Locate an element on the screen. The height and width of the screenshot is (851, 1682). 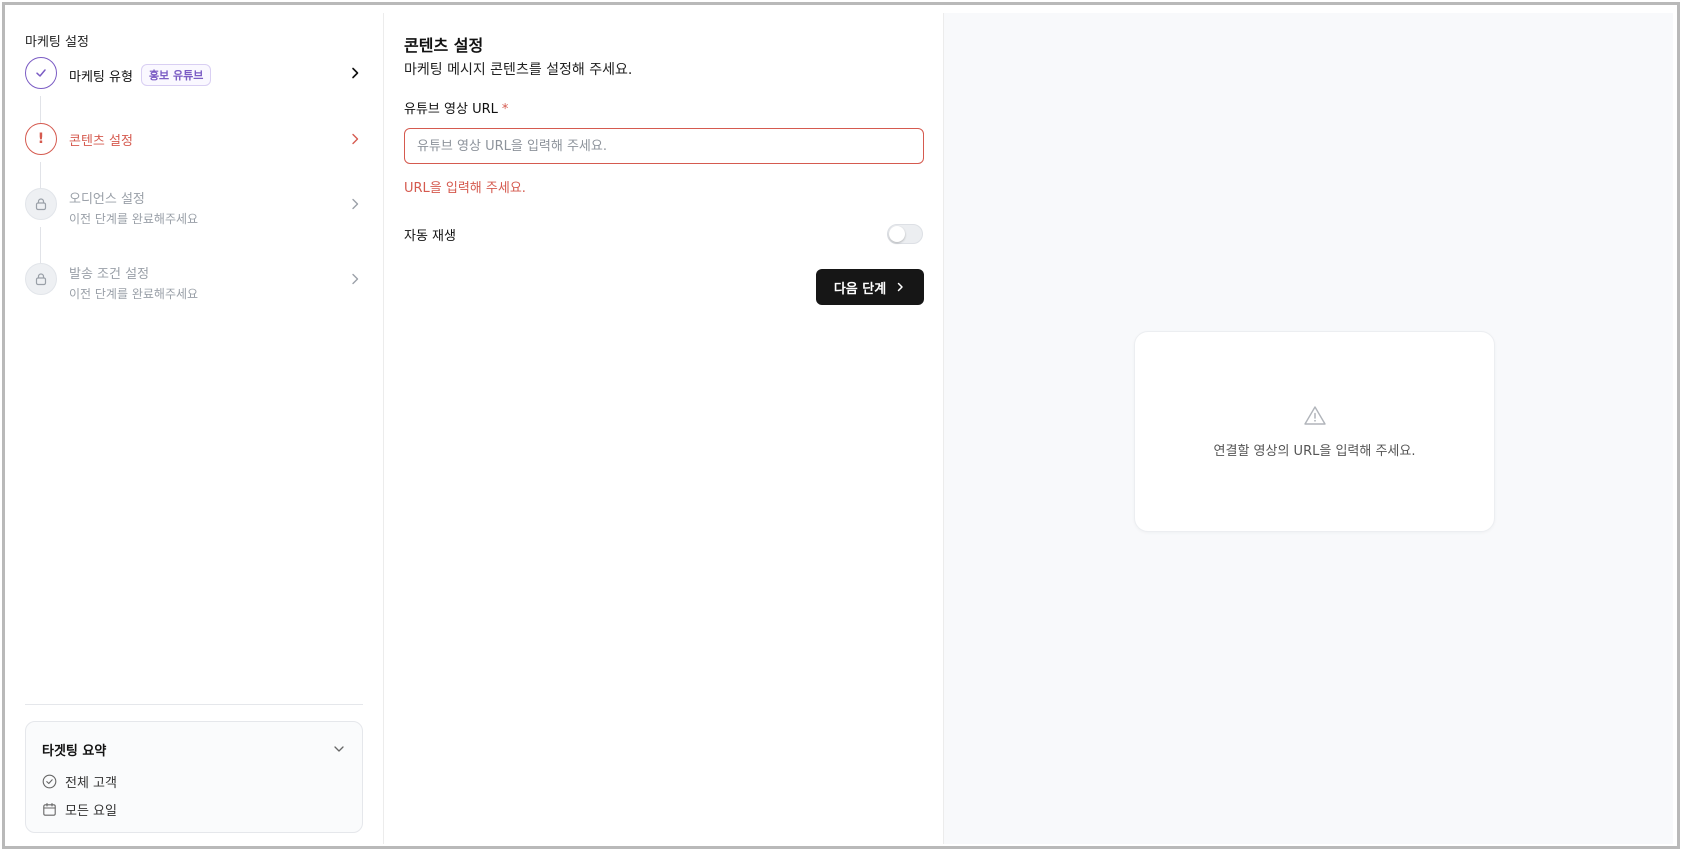
check-circle-icon is located at coordinates (49, 781).